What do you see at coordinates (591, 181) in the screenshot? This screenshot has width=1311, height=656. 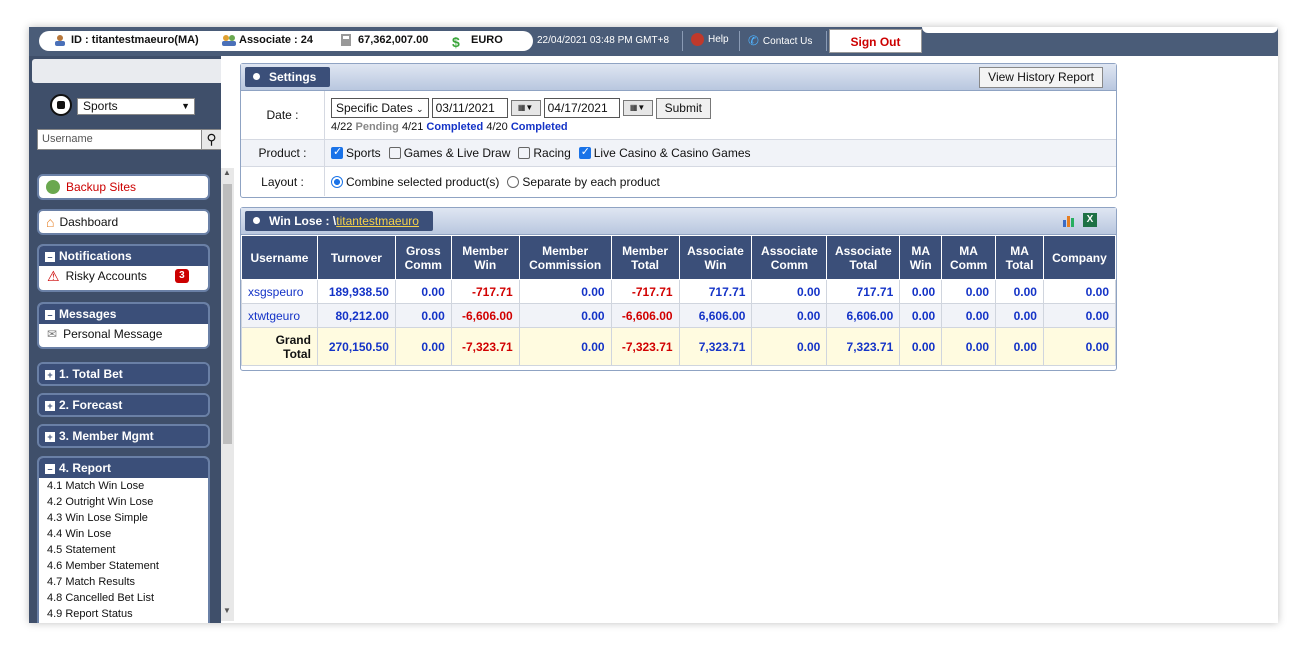 I see `layout-option-text: Separate by each product` at bounding box center [591, 181].